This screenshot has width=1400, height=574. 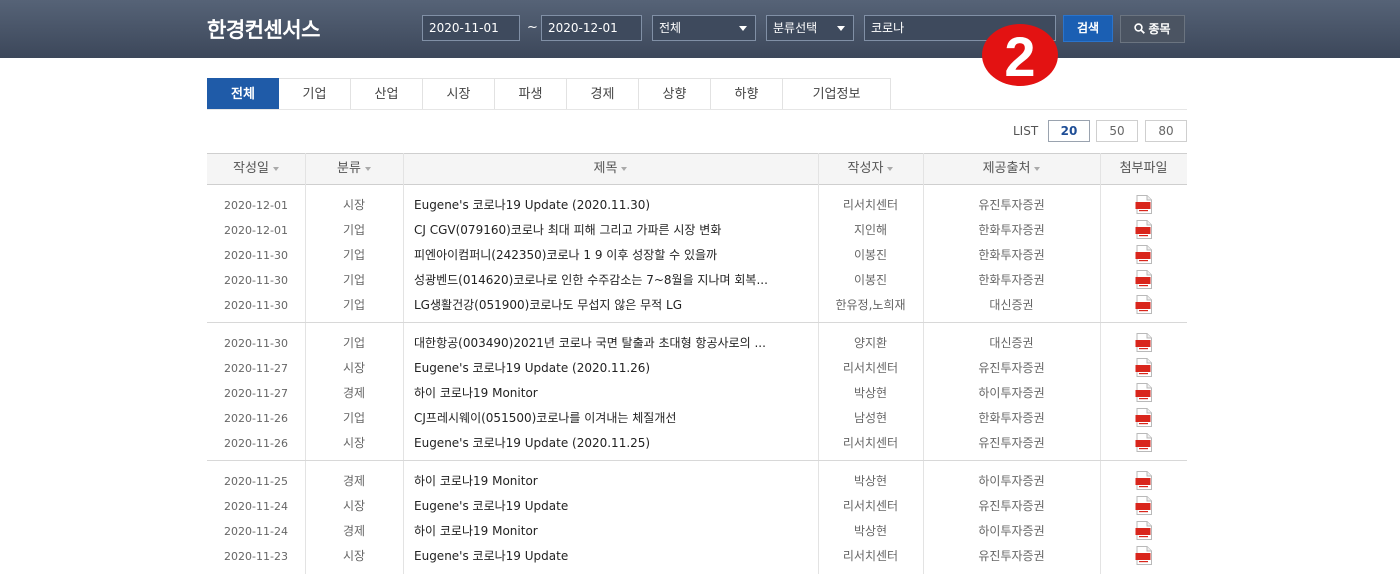 What do you see at coordinates (243, 94) in the screenshot?
I see `tab-all: 전체` at bounding box center [243, 94].